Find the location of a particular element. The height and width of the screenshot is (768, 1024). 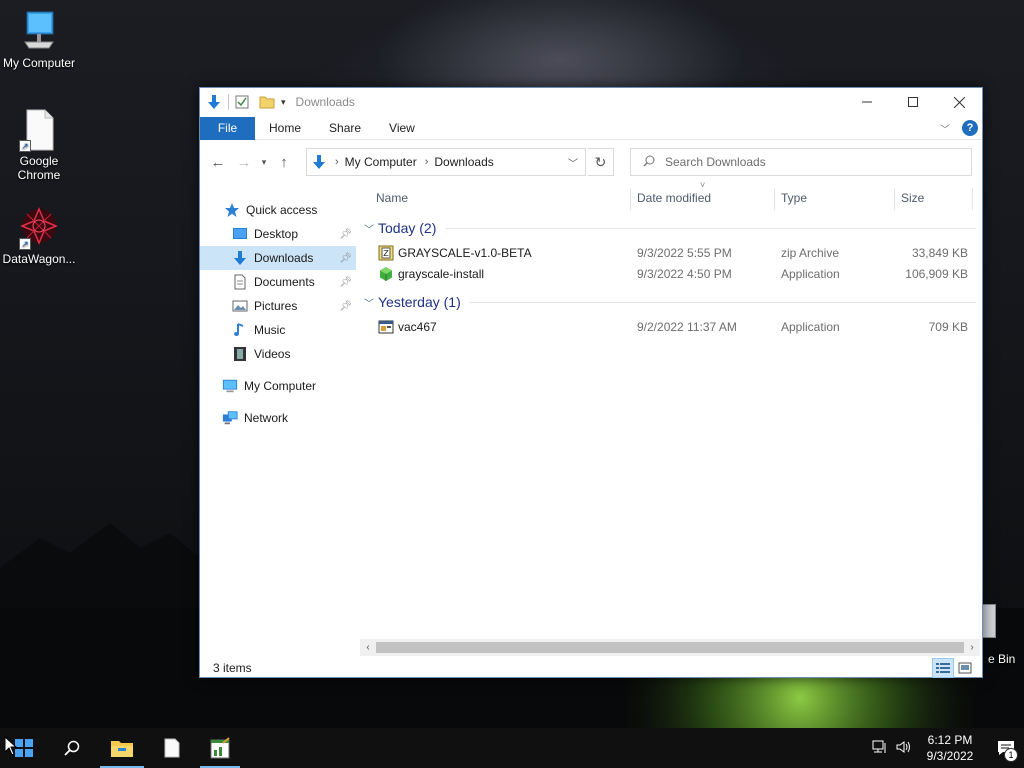

horizontal-scrollbar: ‹ › is located at coordinates (670, 647).